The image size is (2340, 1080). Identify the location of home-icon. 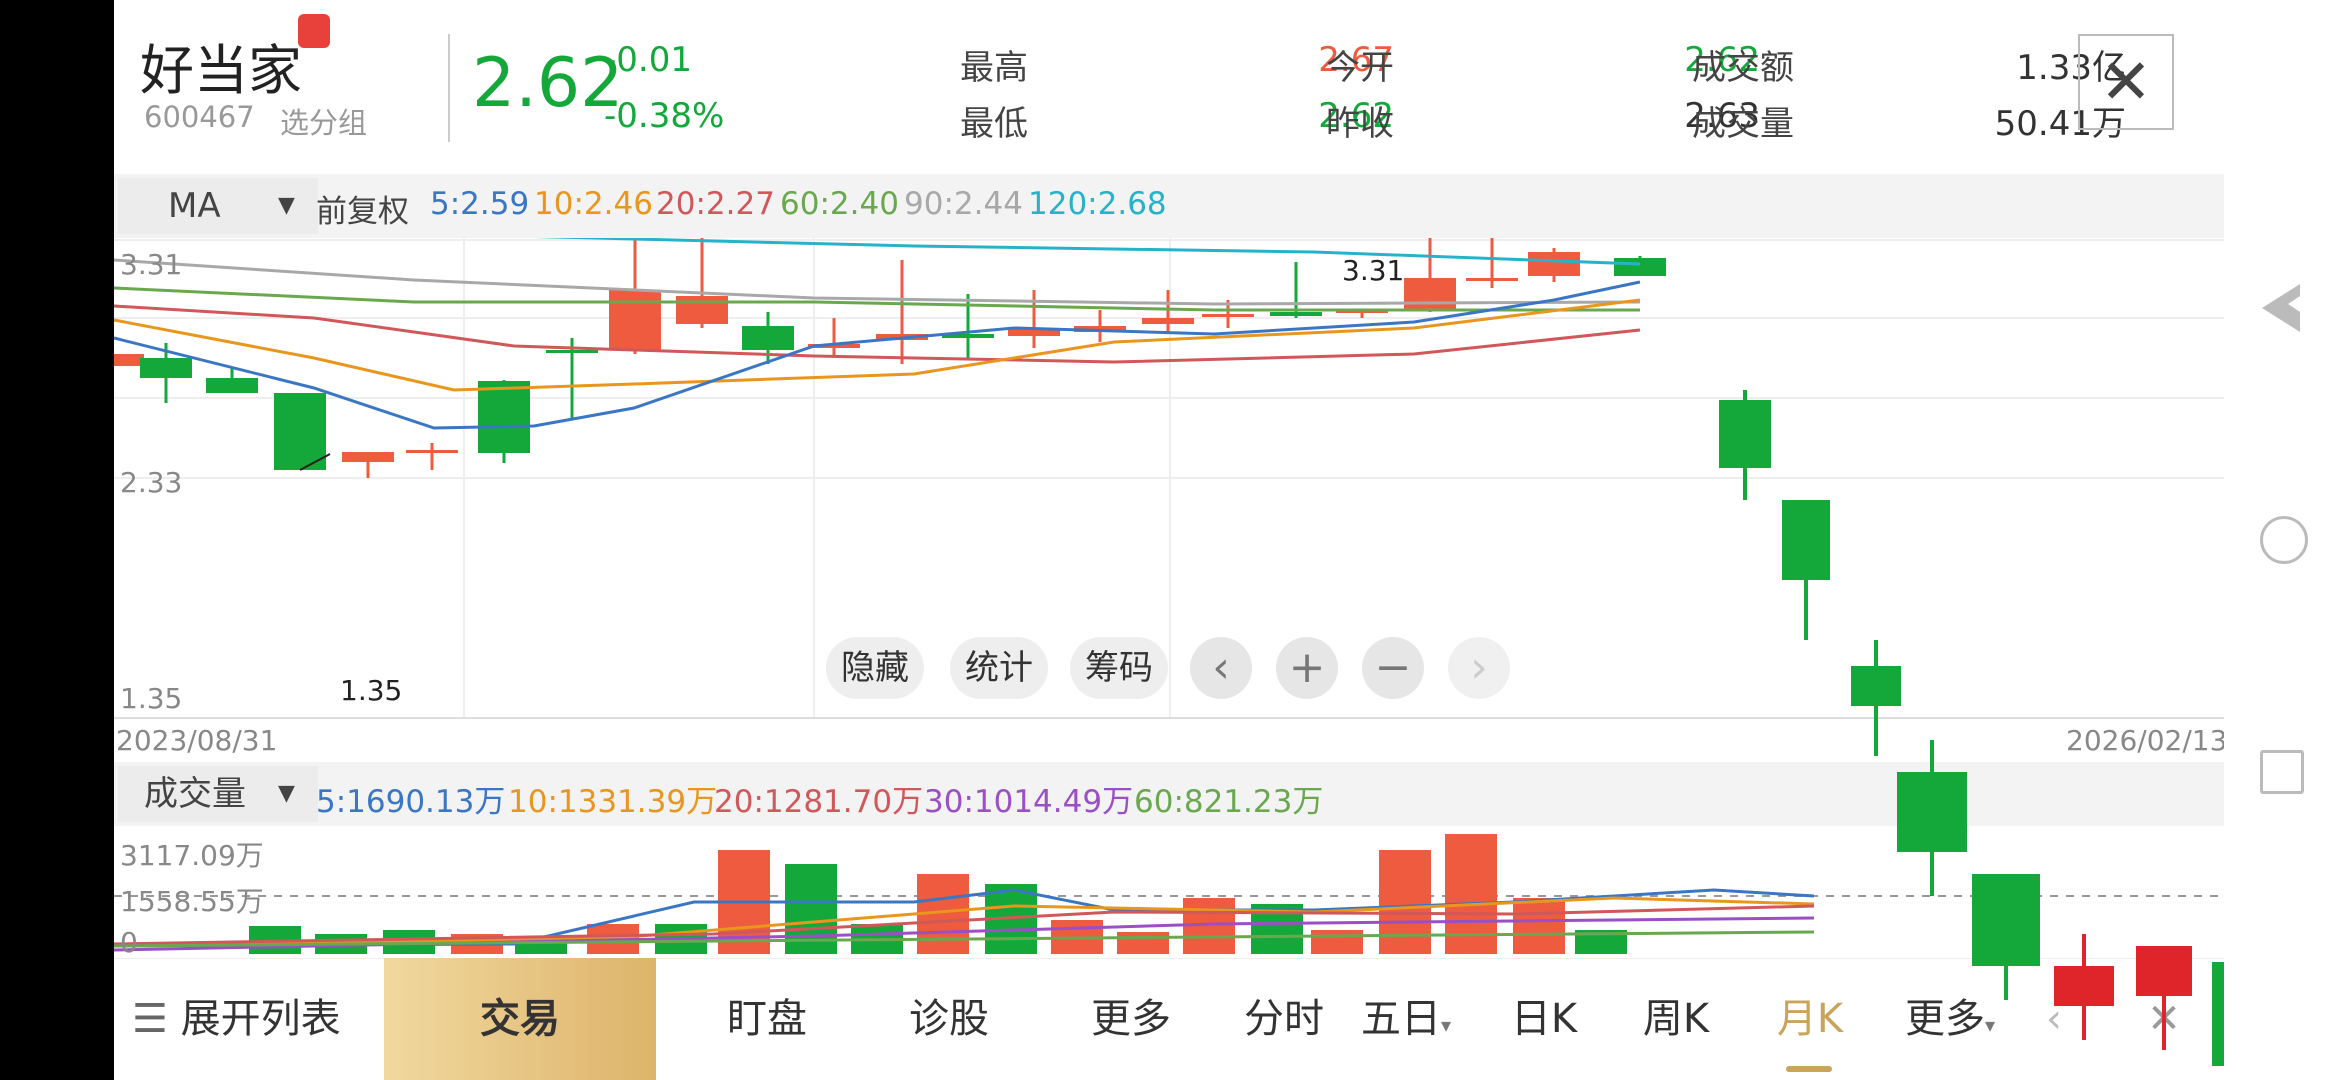
(2284, 540).